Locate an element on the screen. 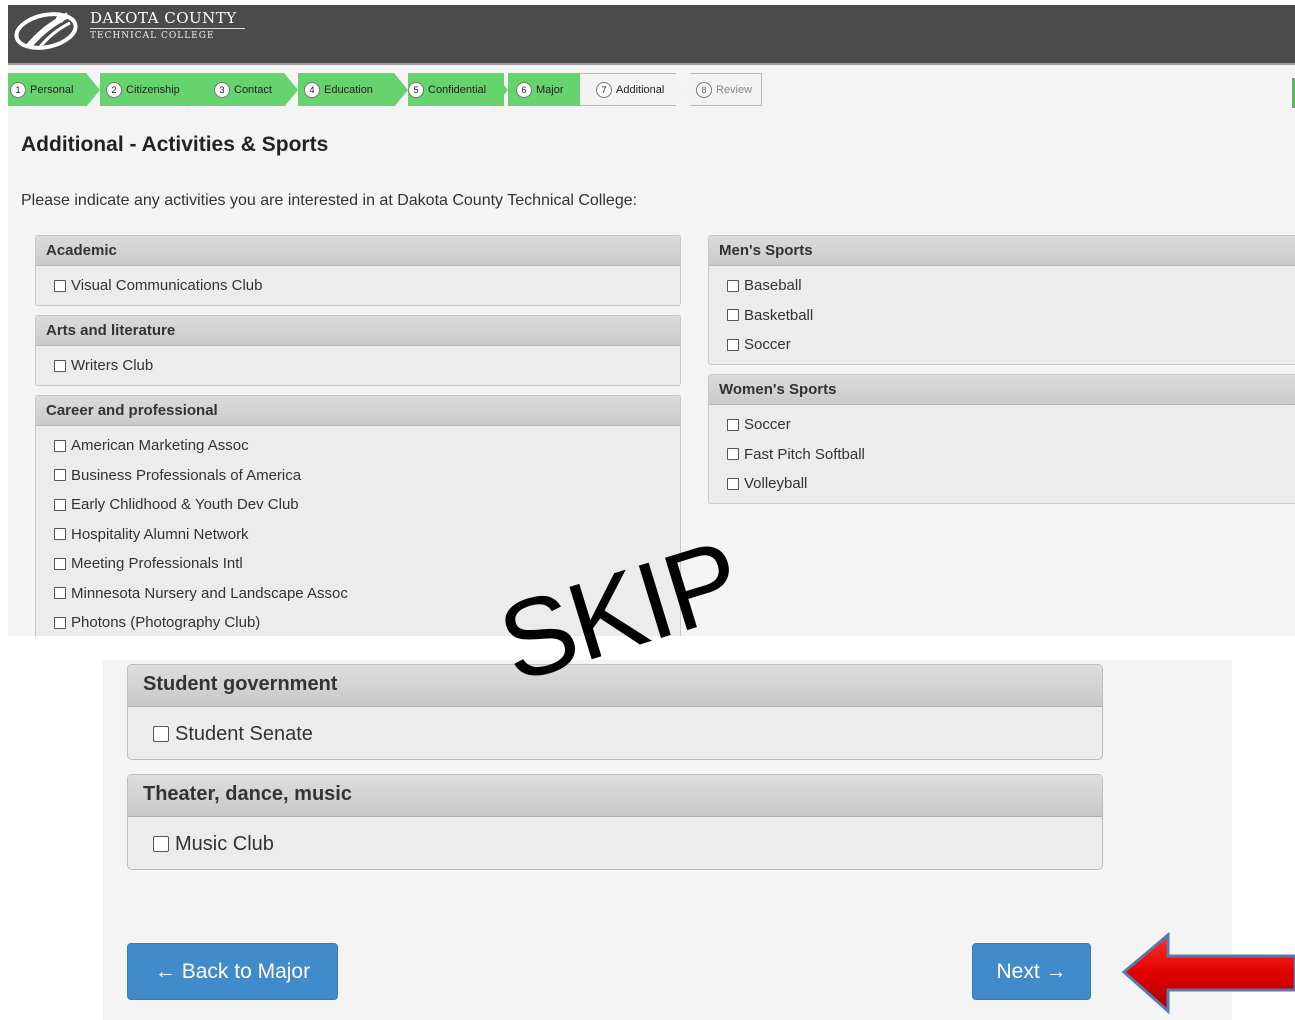 The image size is (1295, 1020). checkbox-option: Baseball is located at coordinates (1002, 286).